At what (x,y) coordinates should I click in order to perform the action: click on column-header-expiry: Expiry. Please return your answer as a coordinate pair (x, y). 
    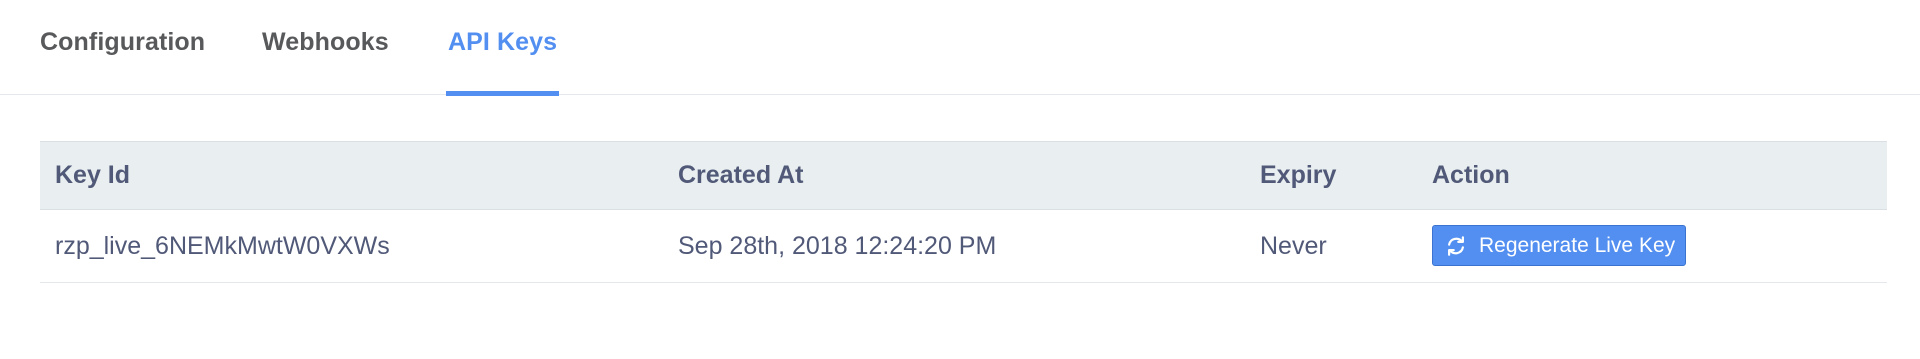
    Looking at the image, I should click on (1298, 175).